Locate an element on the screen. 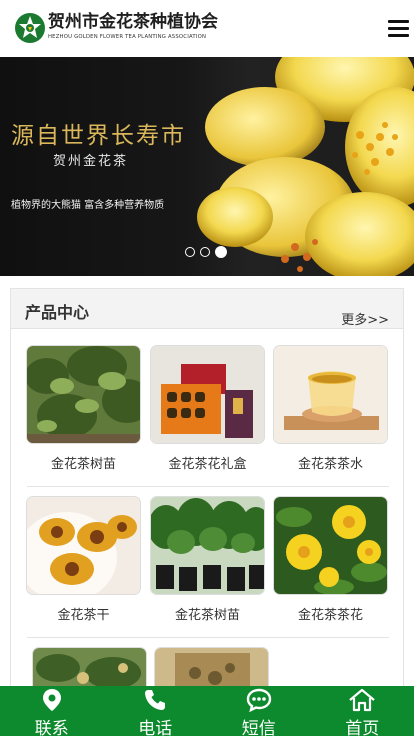  home-icon is located at coordinates (362, 700).